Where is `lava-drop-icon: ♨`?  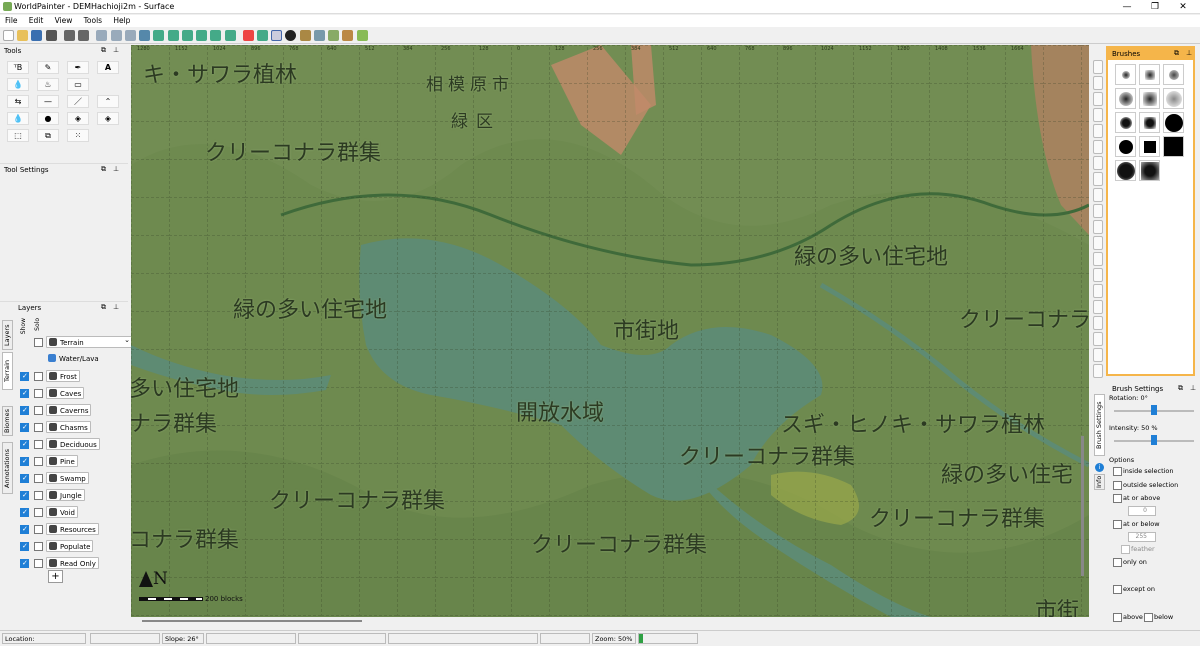 lava-drop-icon: ♨ is located at coordinates (48, 84).